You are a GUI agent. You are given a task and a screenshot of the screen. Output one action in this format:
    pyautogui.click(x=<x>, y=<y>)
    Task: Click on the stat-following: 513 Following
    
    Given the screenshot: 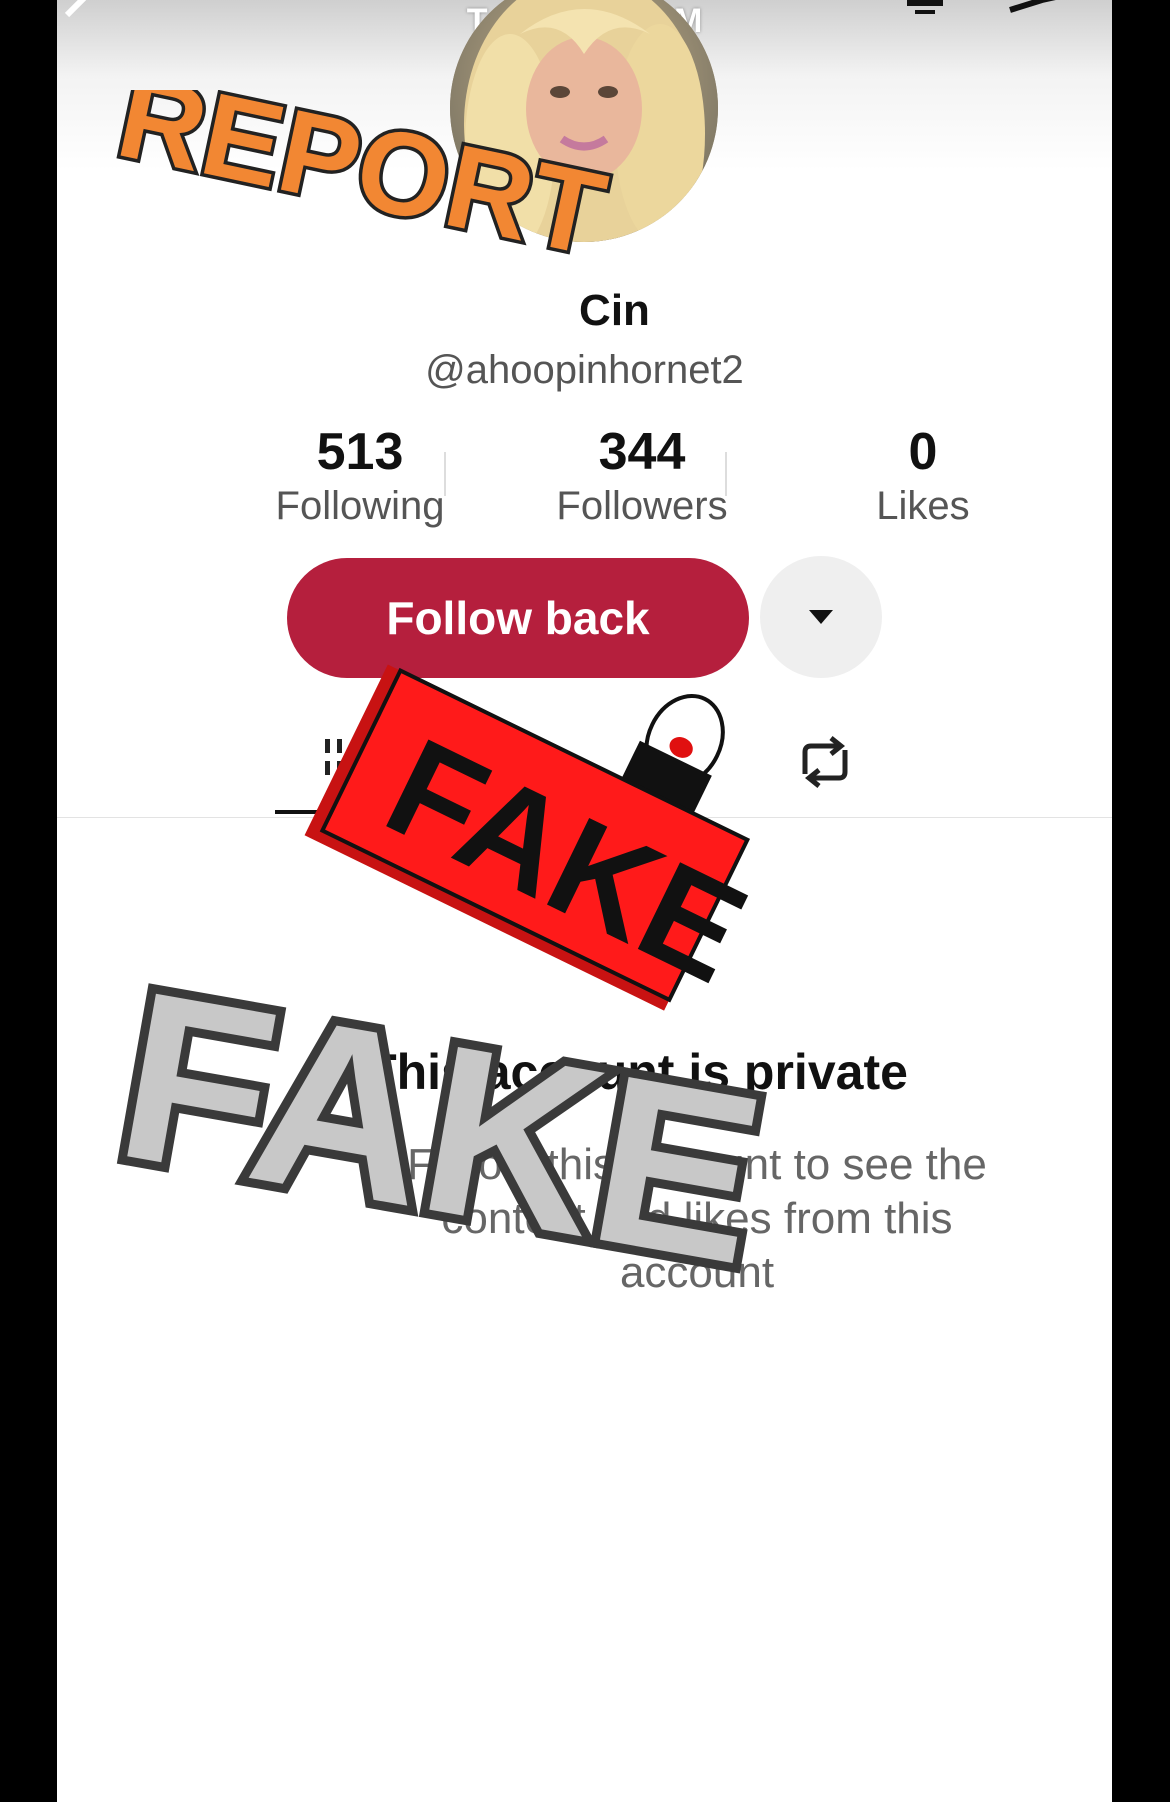 What is the action you would take?
    pyautogui.click(x=360, y=476)
    